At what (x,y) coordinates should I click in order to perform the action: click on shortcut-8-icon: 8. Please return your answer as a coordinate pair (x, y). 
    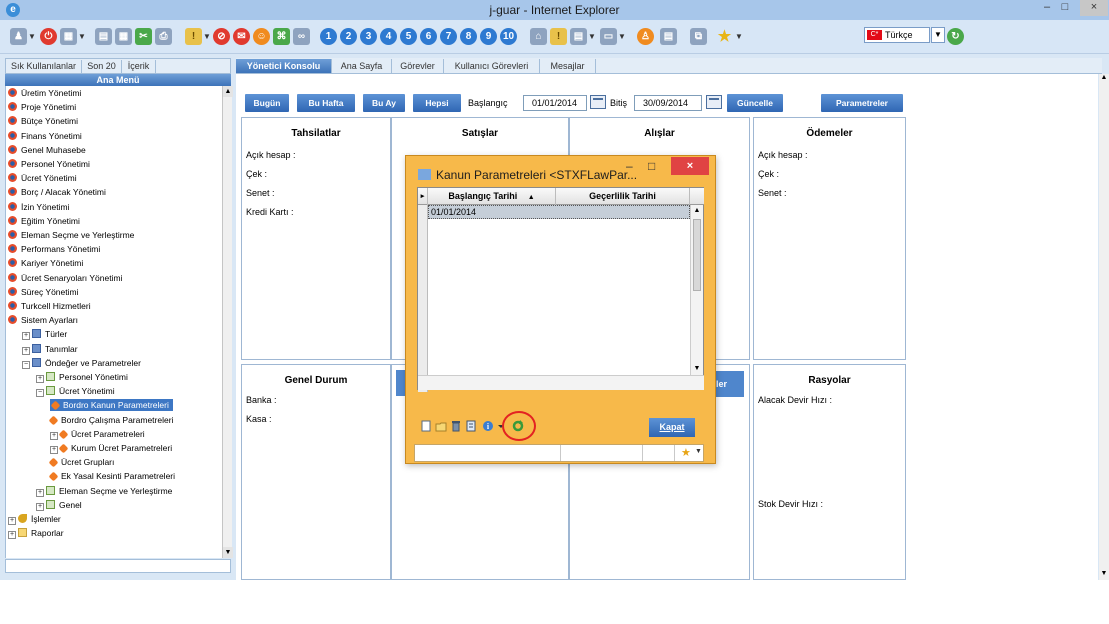
    Looking at the image, I should click on (468, 36).